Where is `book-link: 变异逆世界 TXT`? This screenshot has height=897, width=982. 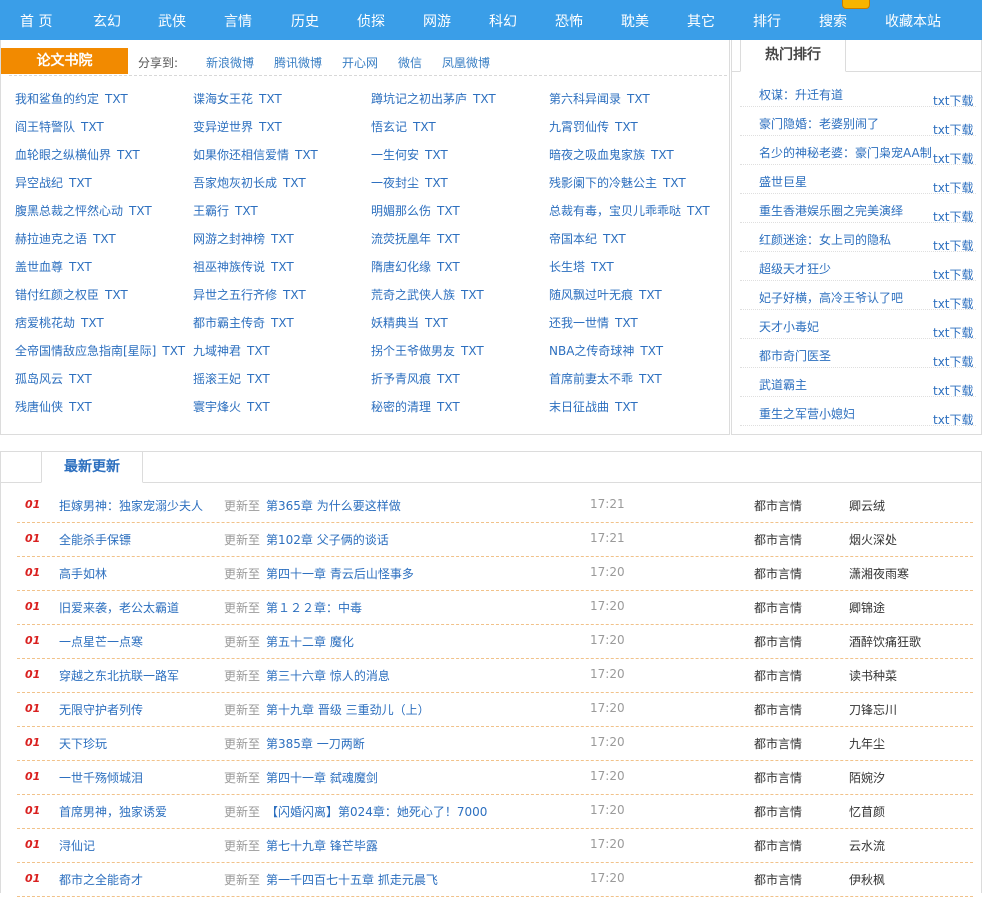
book-link: 变异逆世界 TXT is located at coordinates (237, 126).